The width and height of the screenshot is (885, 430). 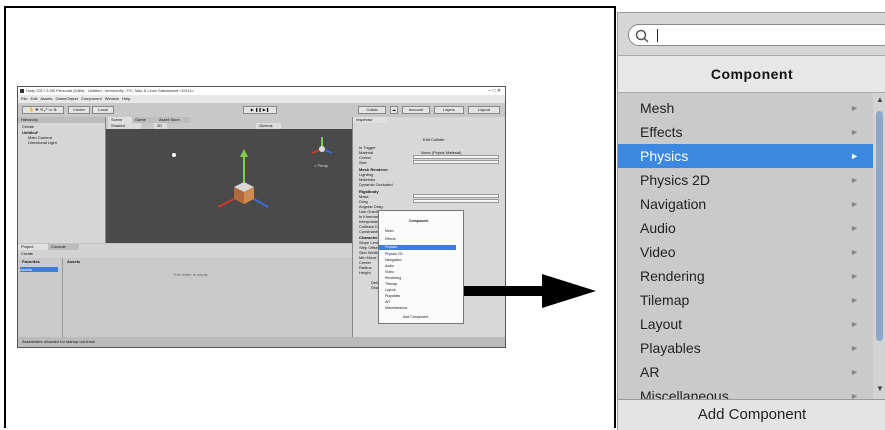 I want to click on play-controls: ▶ ❚❚ ▶❚, so click(x=260, y=110).